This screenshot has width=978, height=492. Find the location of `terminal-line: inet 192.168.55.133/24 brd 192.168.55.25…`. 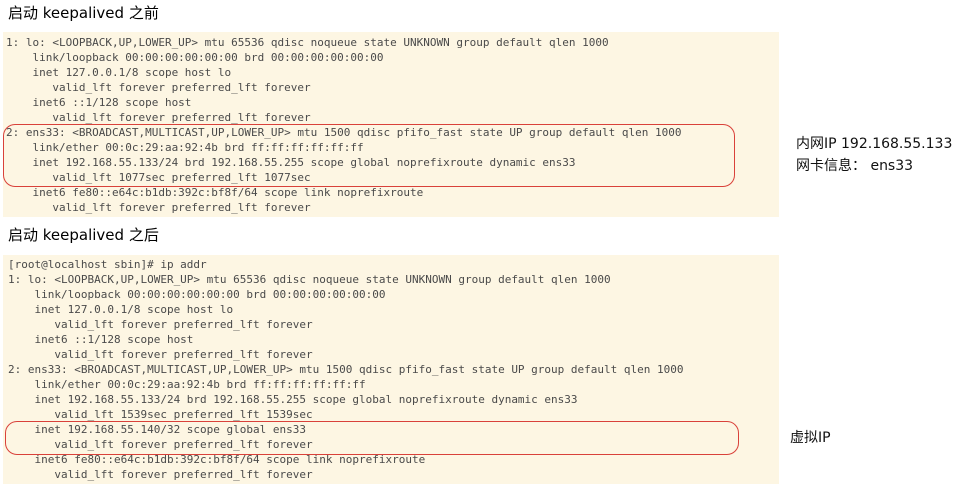

terminal-line: inet 192.168.55.133/24 brd 192.168.55.25… is located at coordinates (293, 399).